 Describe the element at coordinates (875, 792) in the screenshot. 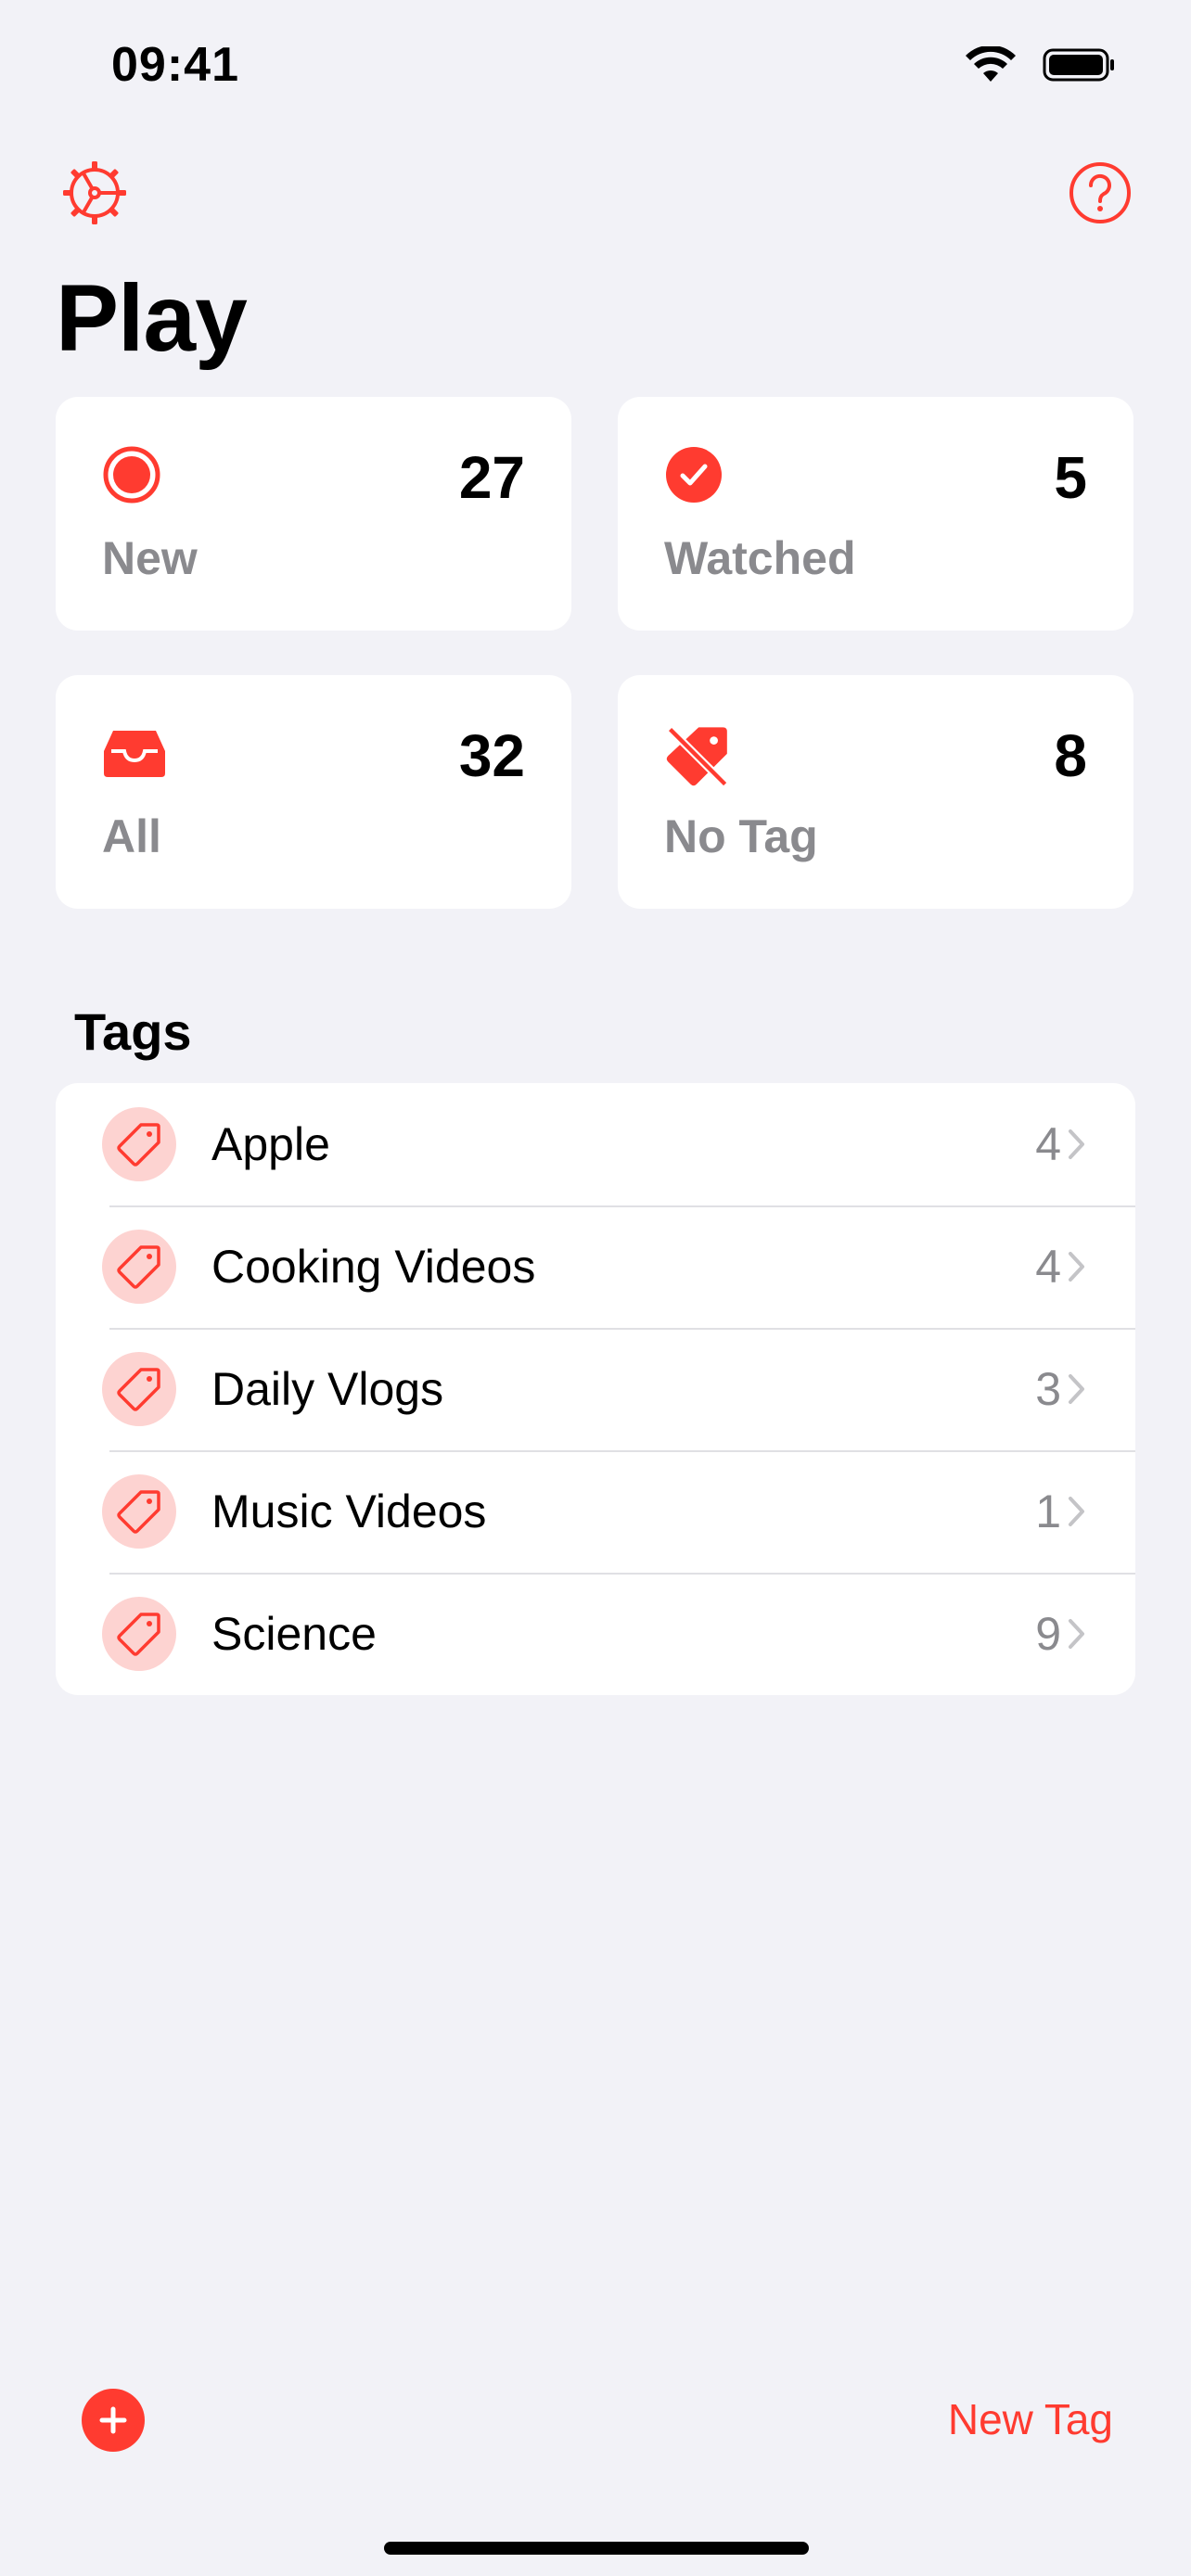

I see `card-no-tag: 8 No Tag` at that location.